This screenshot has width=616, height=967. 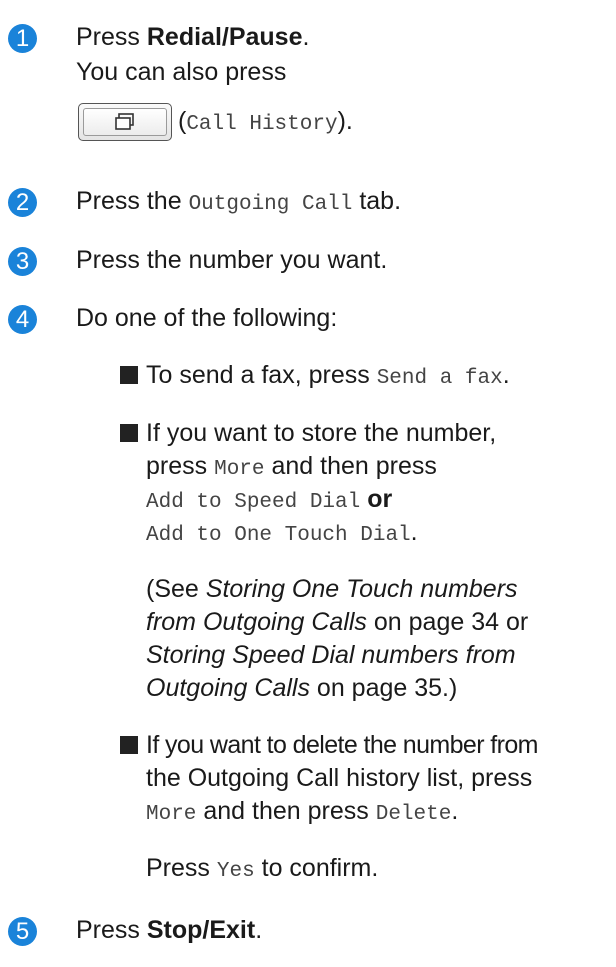 I want to click on bullet-store-line-3: Add to Speed Dial or, so click(x=269, y=499).